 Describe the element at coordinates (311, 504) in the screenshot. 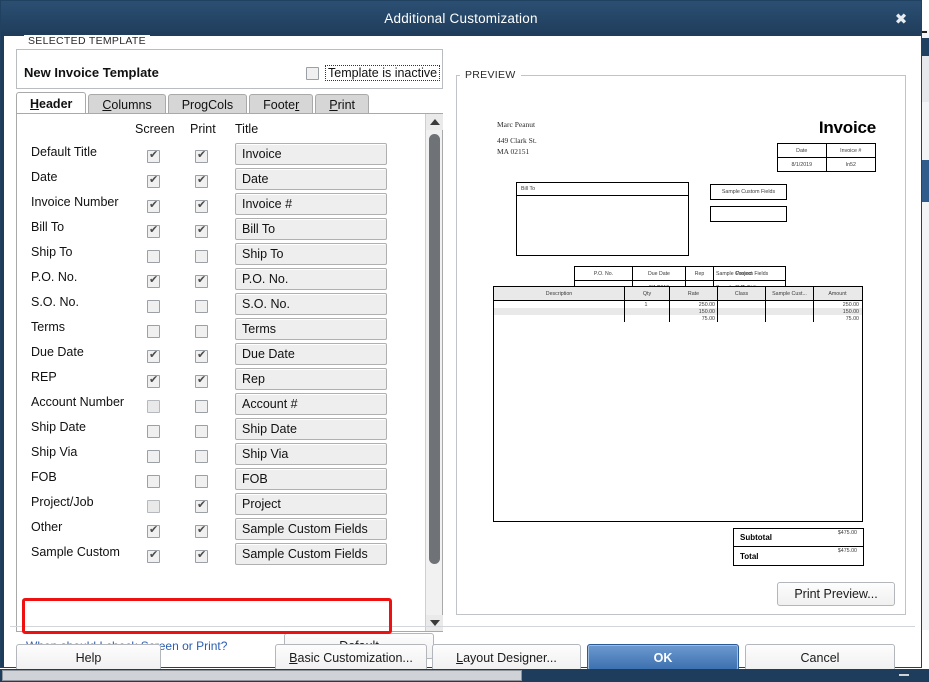

I see `field-title-input: Project` at that location.